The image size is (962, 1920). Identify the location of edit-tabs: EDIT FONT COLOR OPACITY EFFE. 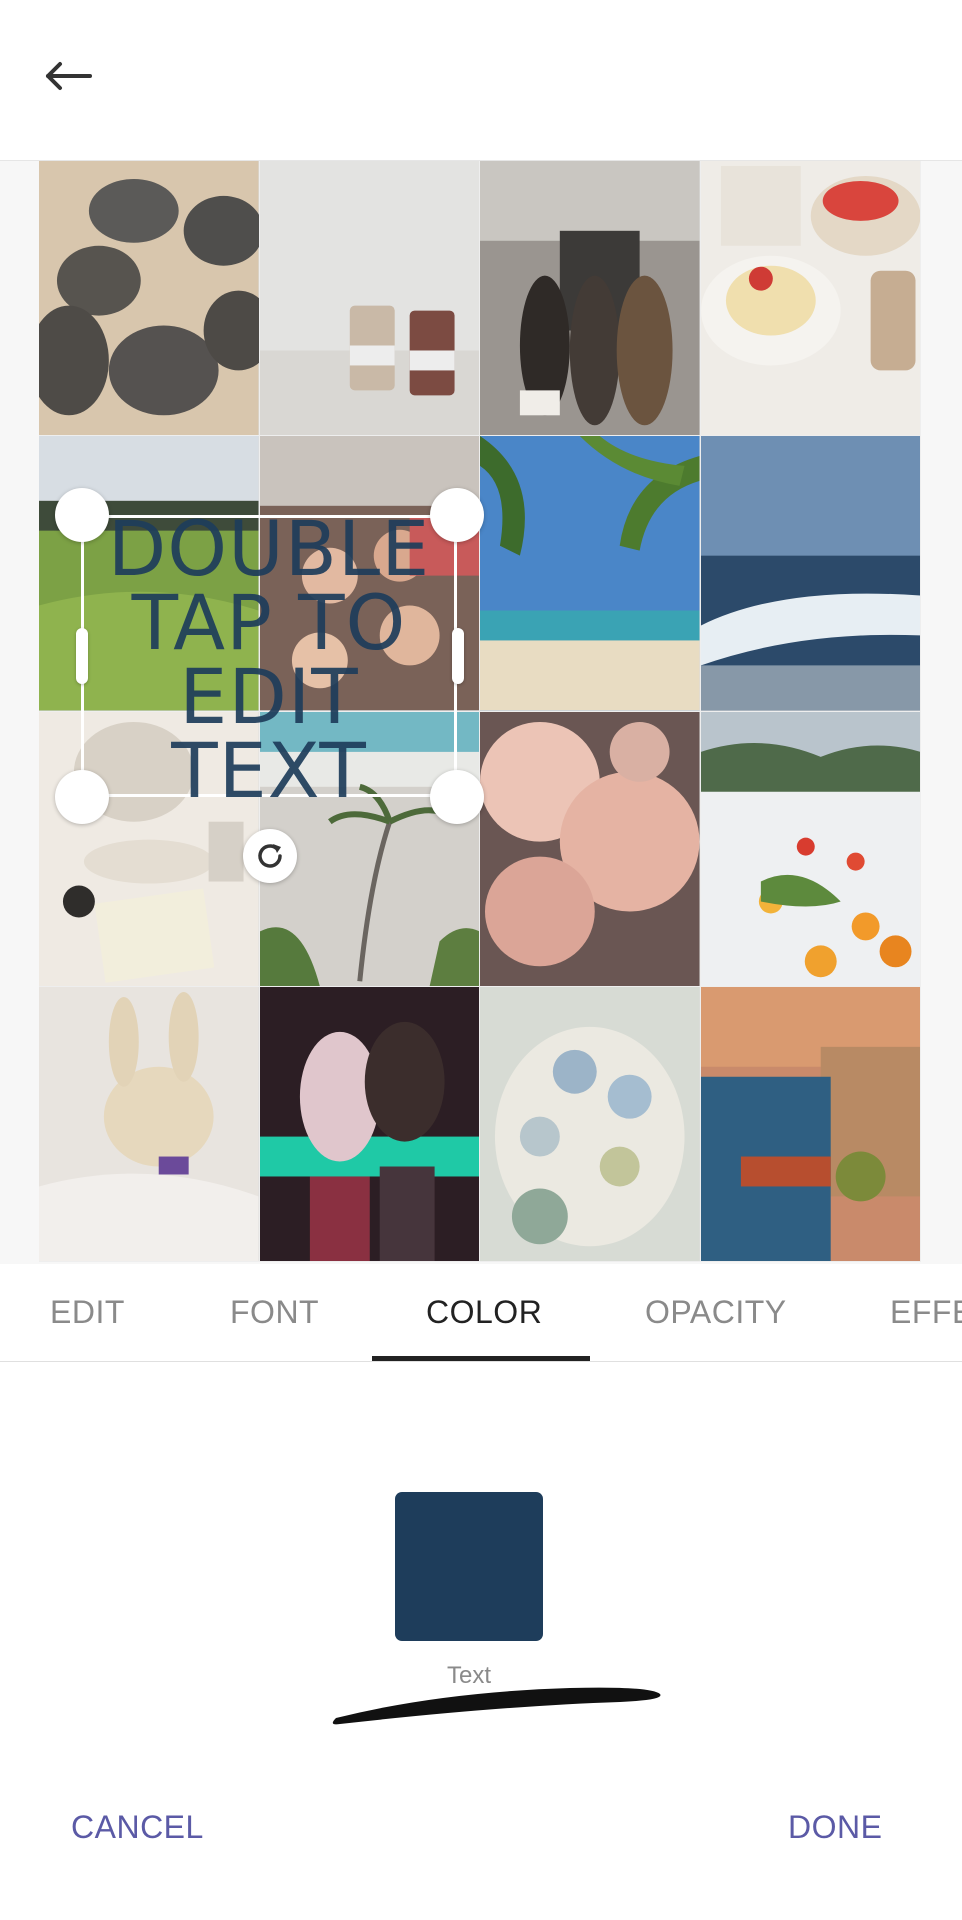
(481, 1313).